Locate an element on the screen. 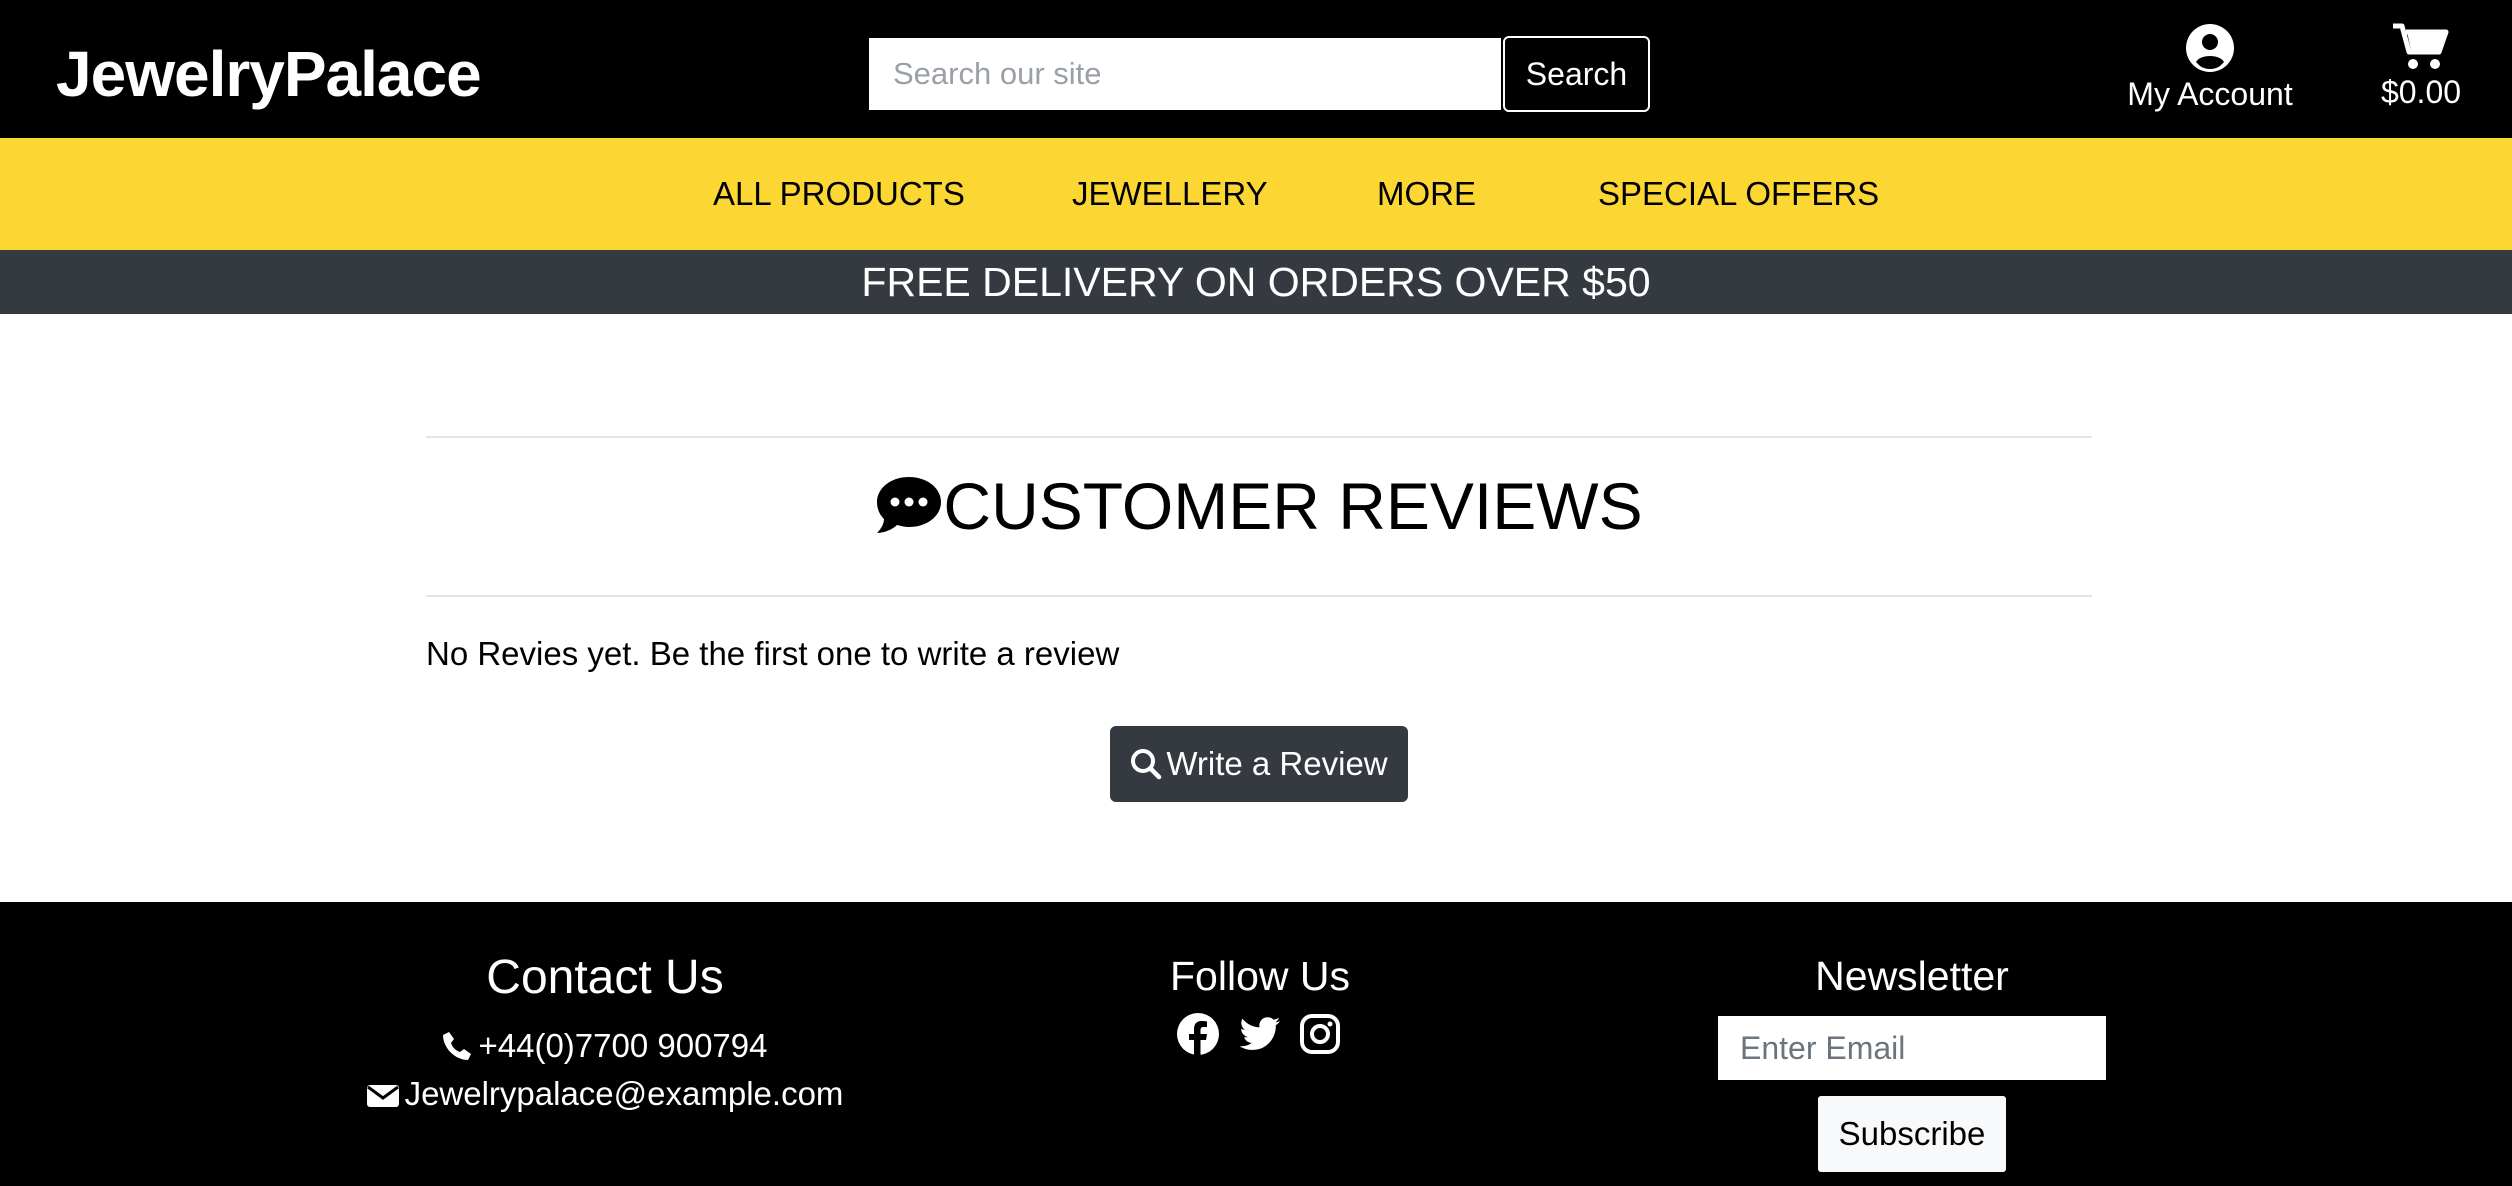  nav-item-special-offers: SPECIAL OFFERS is located at coordinates (1738, 194).